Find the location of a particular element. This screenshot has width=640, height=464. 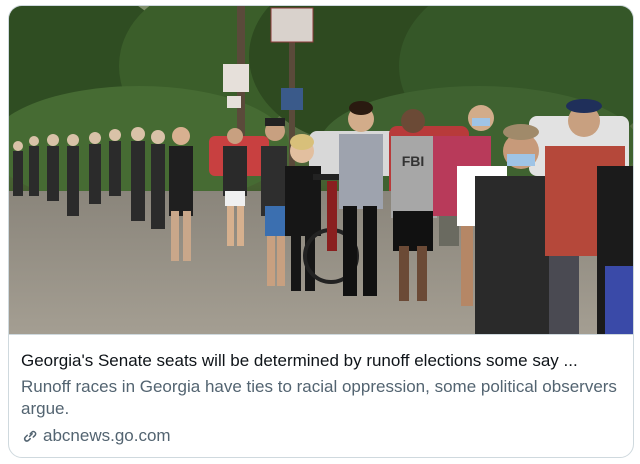

card-source: abcnews.go.com is located at coordinates (323, 436).